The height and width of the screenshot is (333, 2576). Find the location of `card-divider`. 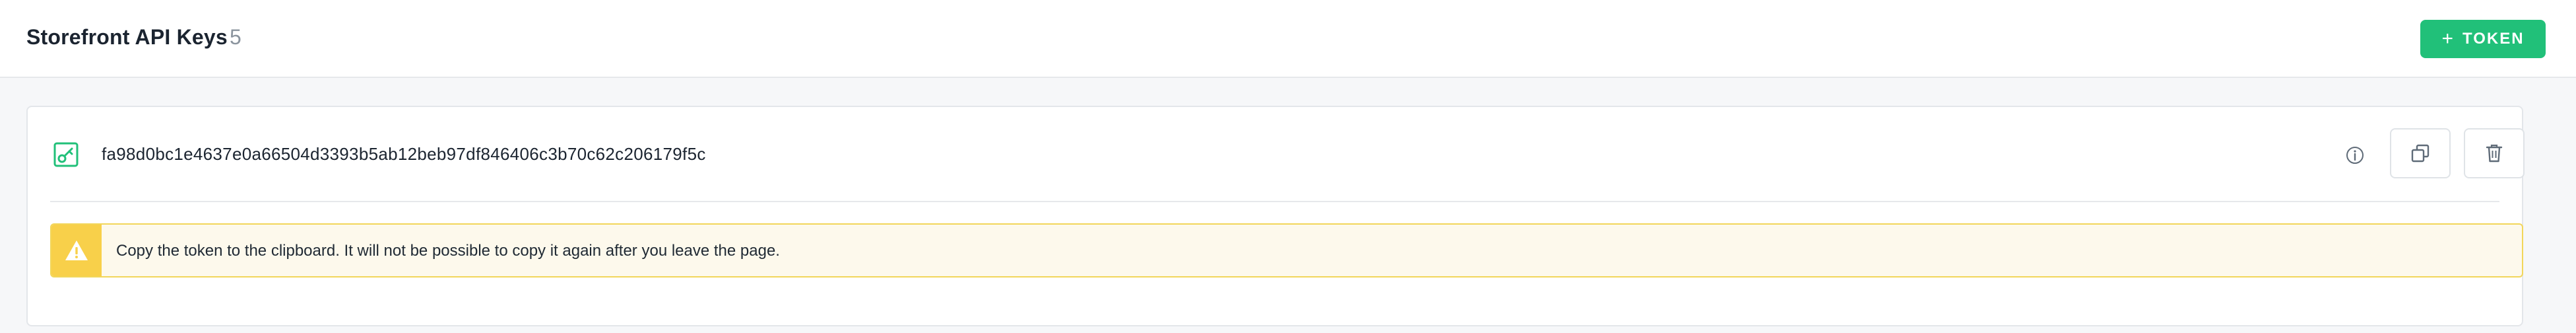

card-divider is located at coordinates (1274, 201).